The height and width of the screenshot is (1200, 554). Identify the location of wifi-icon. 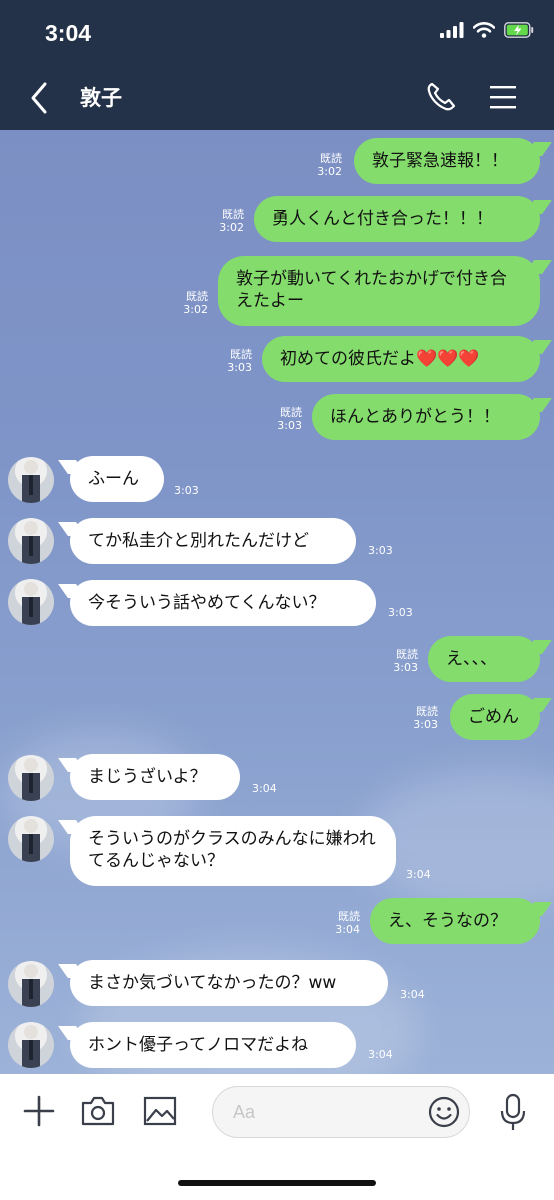
(484, 30).